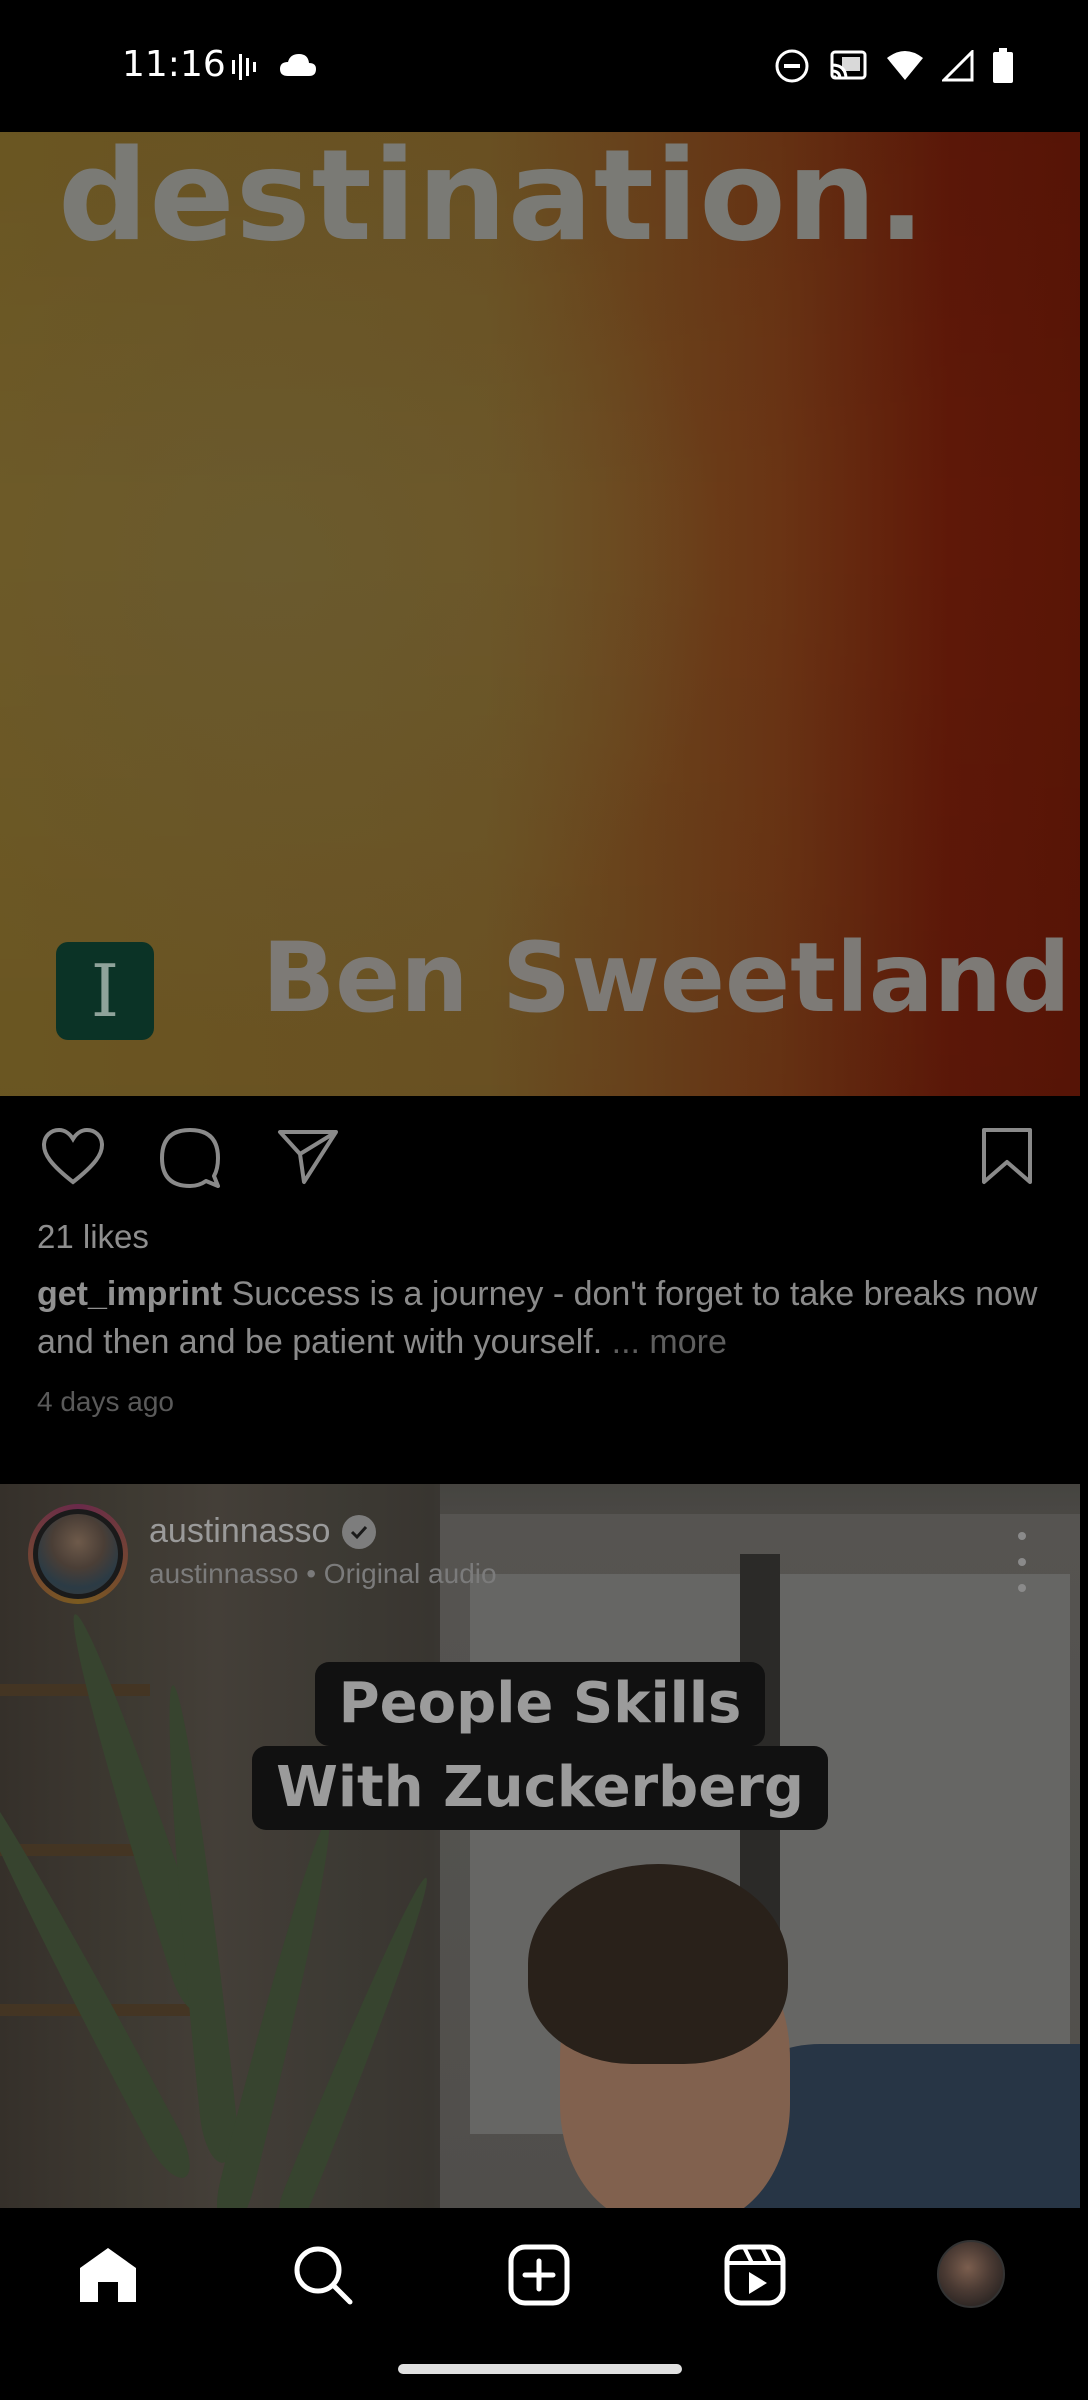 This screenshot has width=1088, height=2400. What do you see at coordinates (1022, 1562) in the screenshot?
I see `more-options-icon` at bounding box center [1022, 1562].